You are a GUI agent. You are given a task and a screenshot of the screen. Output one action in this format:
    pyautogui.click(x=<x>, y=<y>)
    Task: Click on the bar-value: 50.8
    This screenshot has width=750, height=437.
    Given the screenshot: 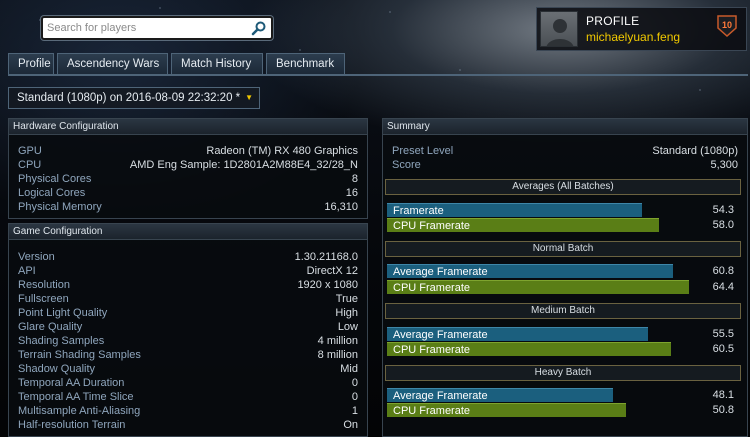 What is the action you would take?
    pyautogui.click(x=723, y=410)
    